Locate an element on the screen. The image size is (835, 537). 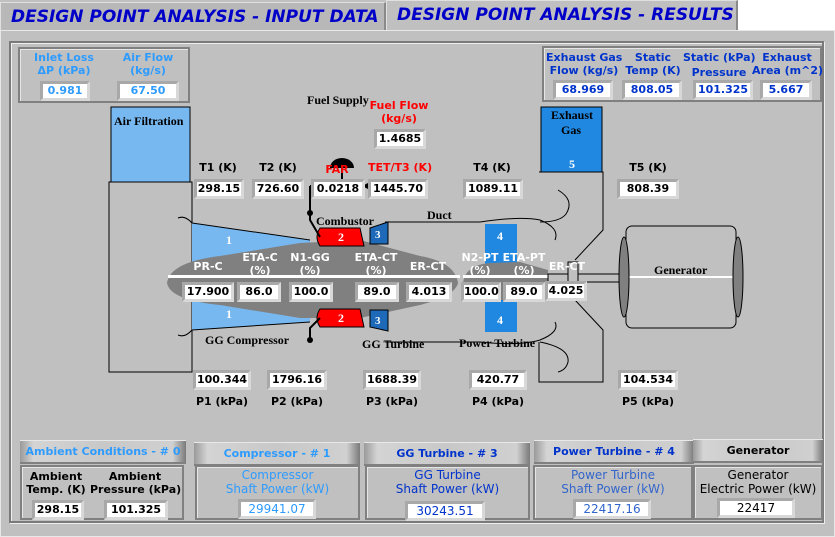
etact-value: 89.0 is located at coordinates (377, 292).